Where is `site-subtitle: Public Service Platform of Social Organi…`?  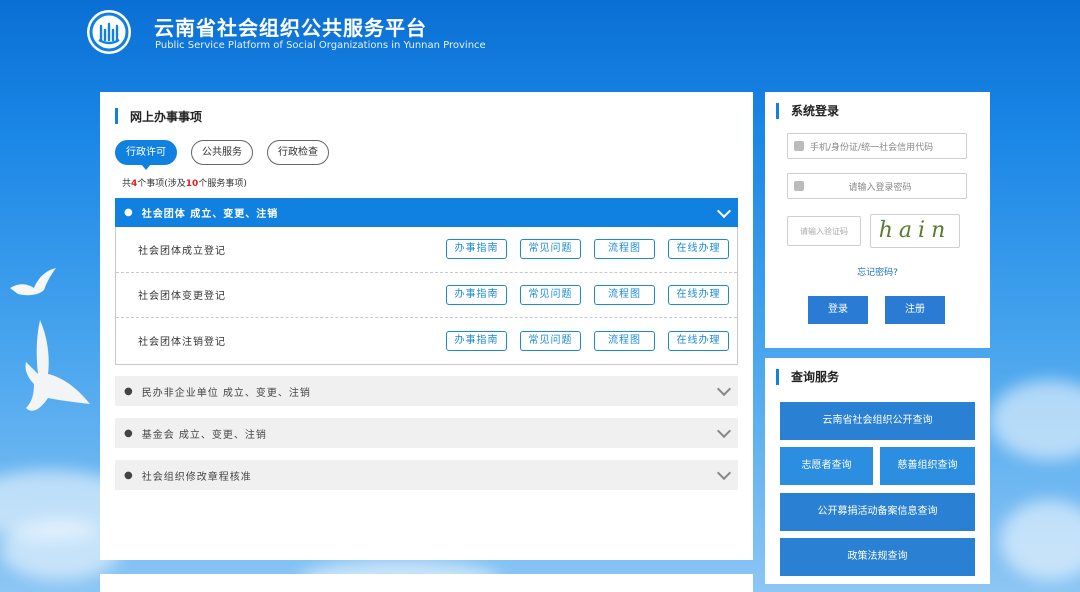 site-subtitle: Public Service Platform of Social Organi… is located at coordinates (320, 45).